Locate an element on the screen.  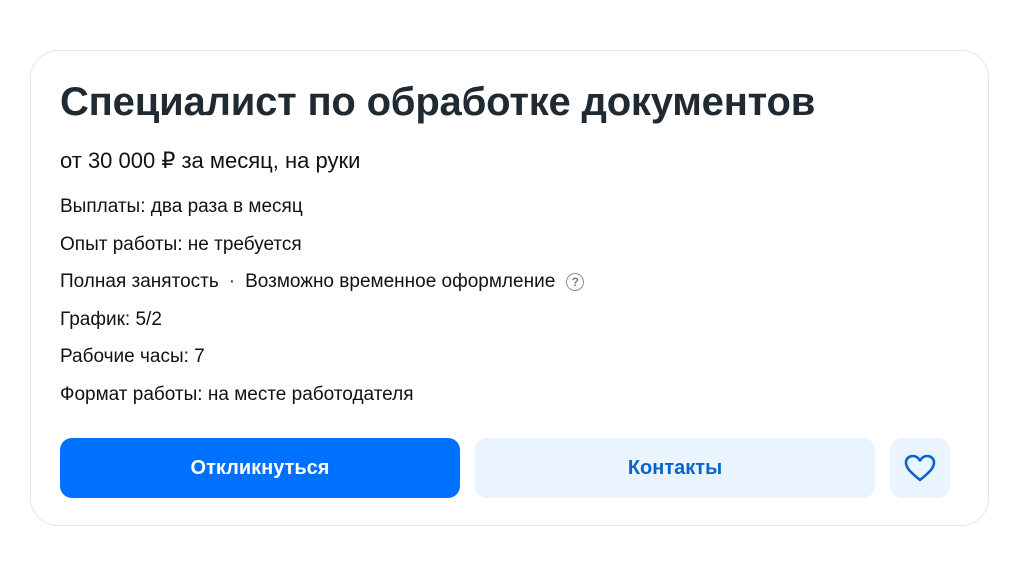
vacancy-title: Специалист по обработке документов is located at coordinates (438, 102).